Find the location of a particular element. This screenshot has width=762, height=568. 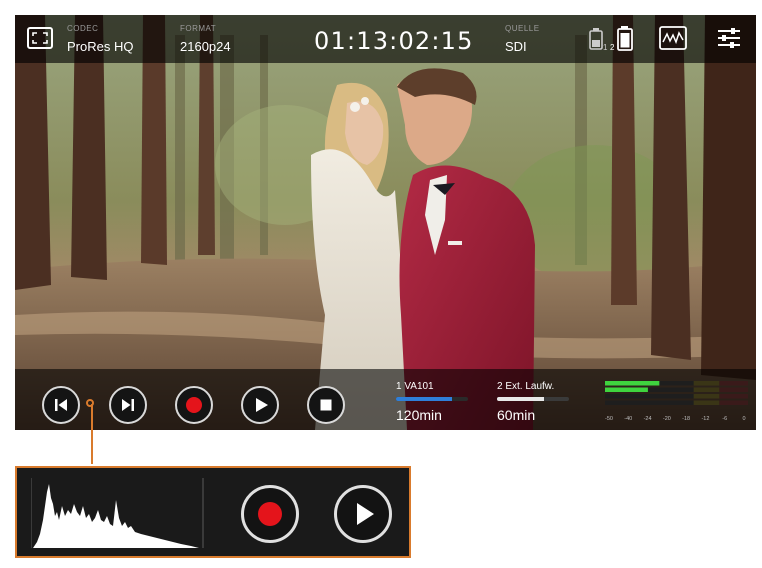

slot-2-capacity-fill is located at coordinates (520, 399).